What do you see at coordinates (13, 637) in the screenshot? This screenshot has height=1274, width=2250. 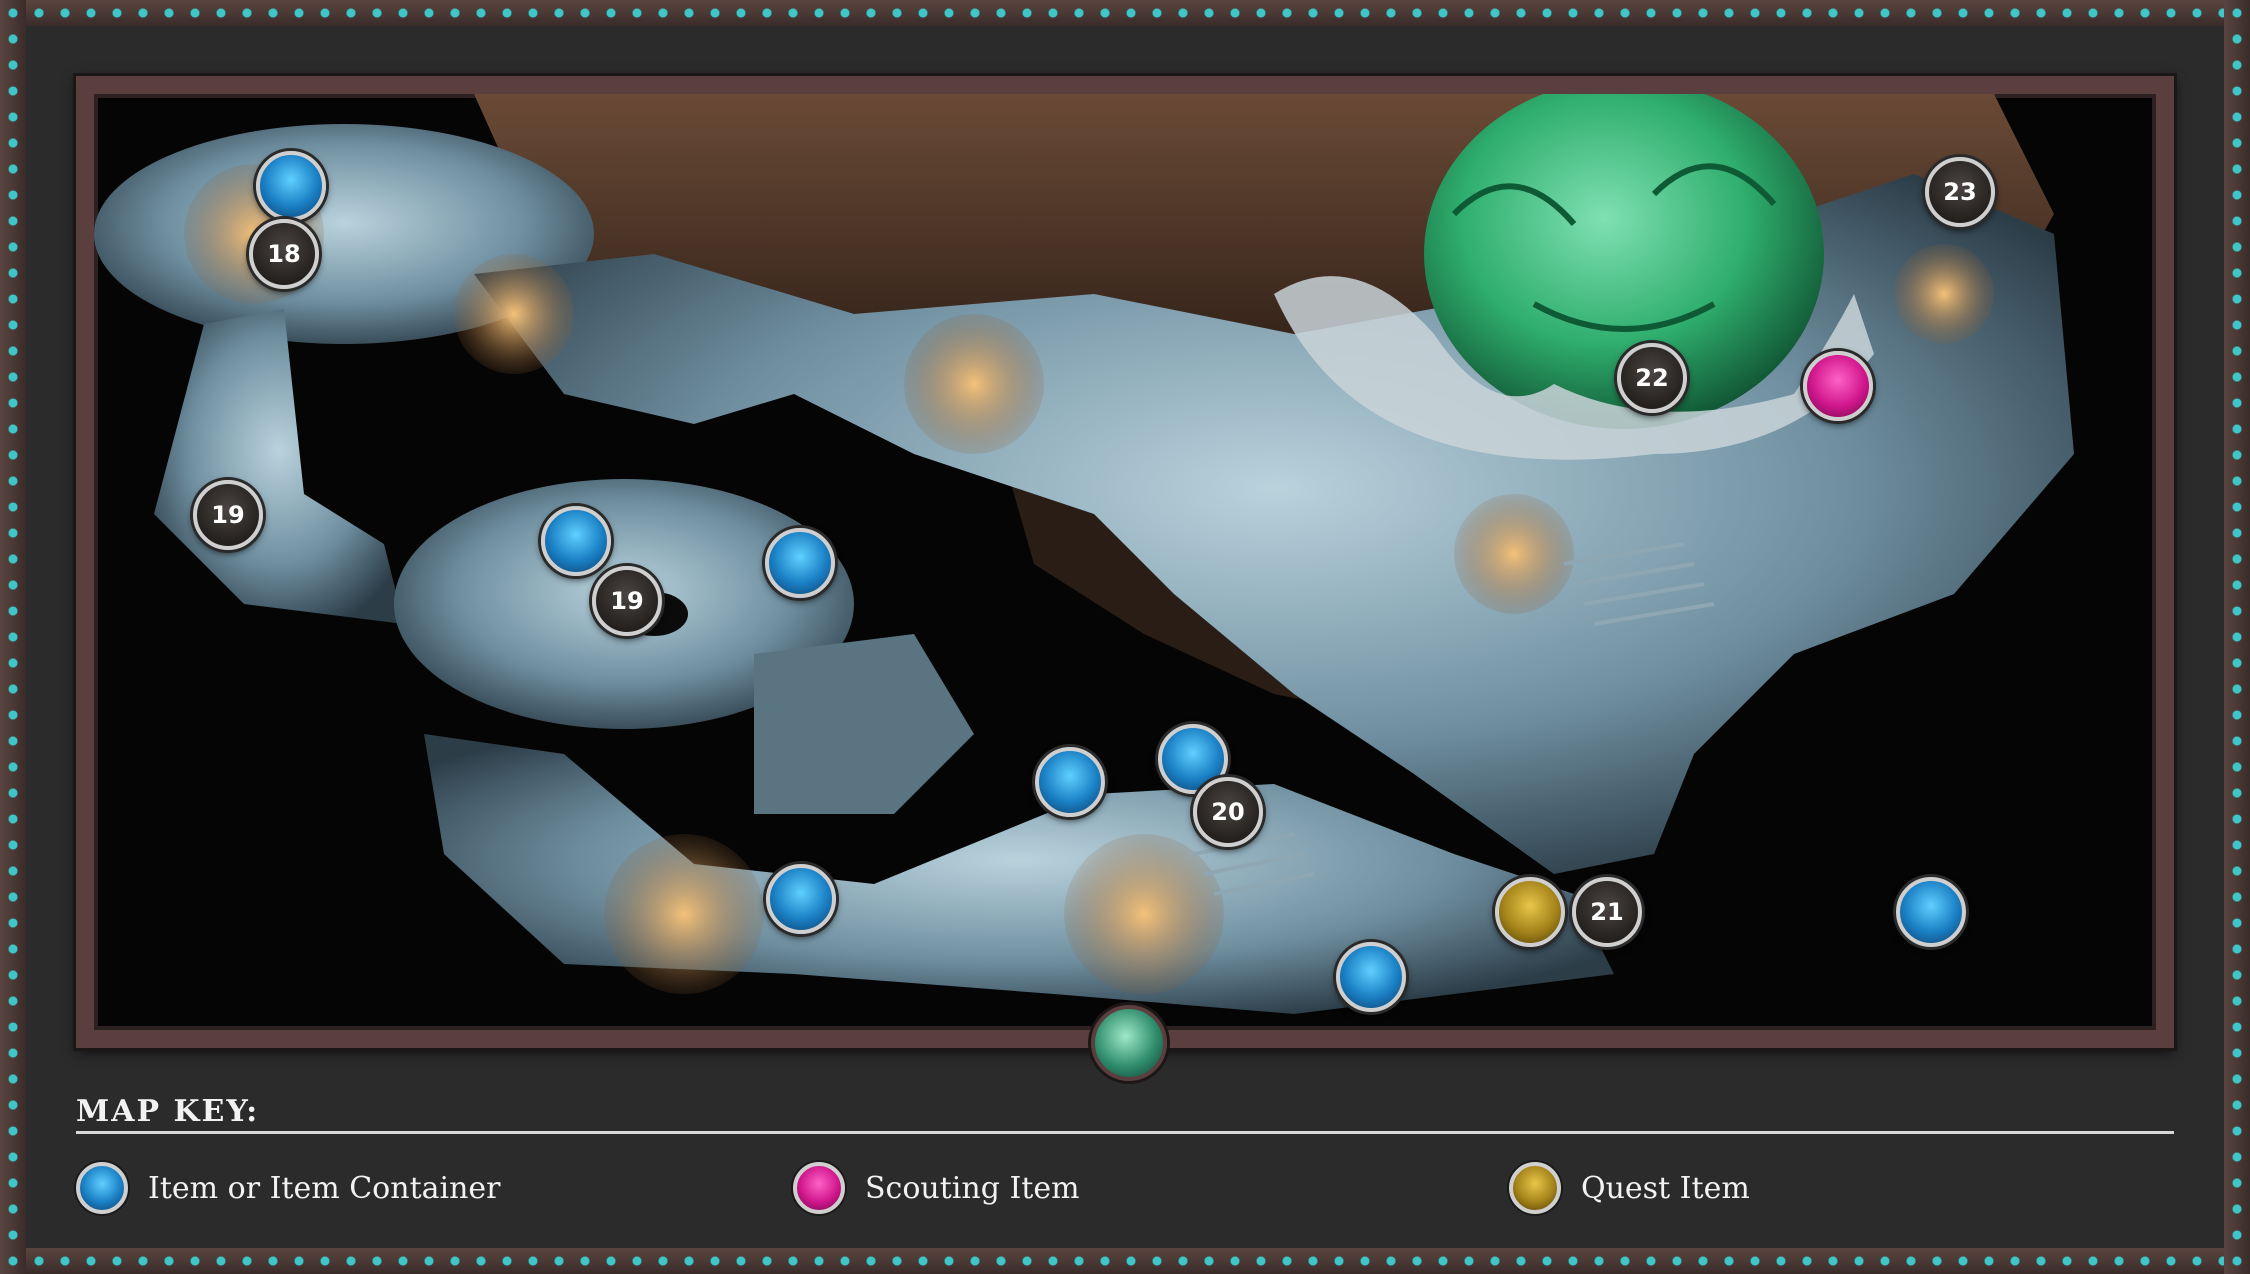 I see `border-beads-left` at bounding box center [13, 637].